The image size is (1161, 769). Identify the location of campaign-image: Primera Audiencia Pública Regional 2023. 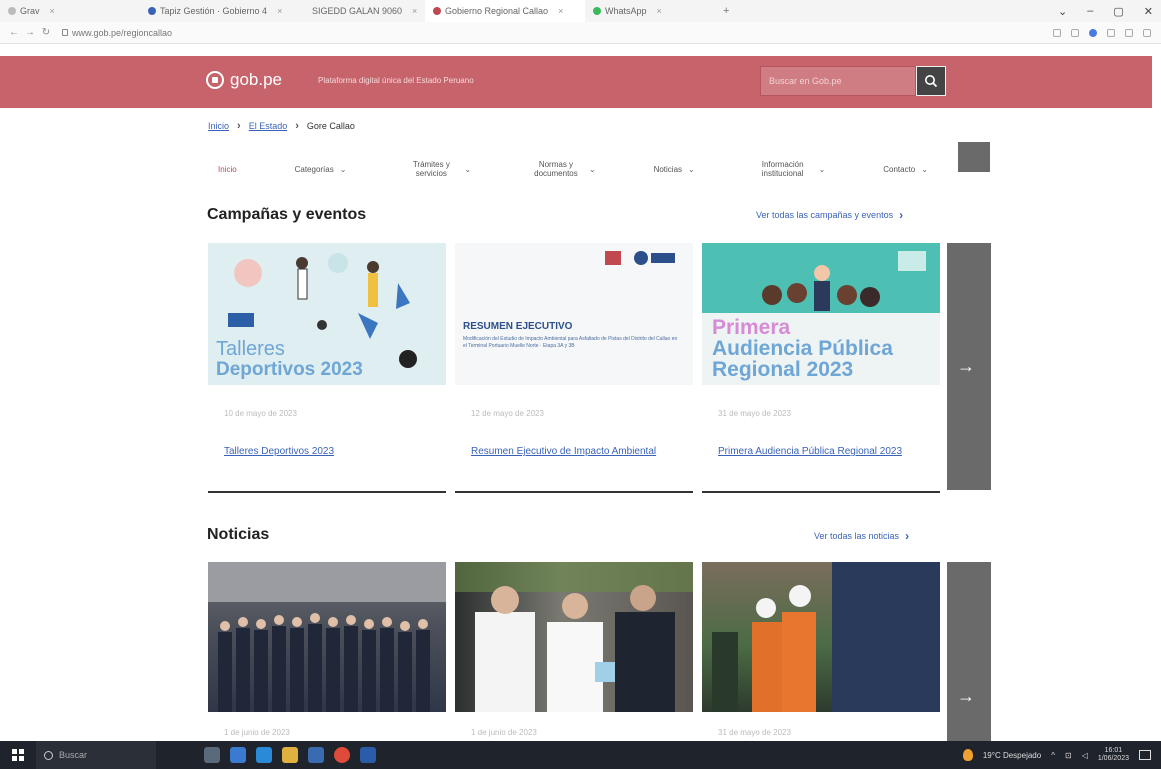
(821, 314).